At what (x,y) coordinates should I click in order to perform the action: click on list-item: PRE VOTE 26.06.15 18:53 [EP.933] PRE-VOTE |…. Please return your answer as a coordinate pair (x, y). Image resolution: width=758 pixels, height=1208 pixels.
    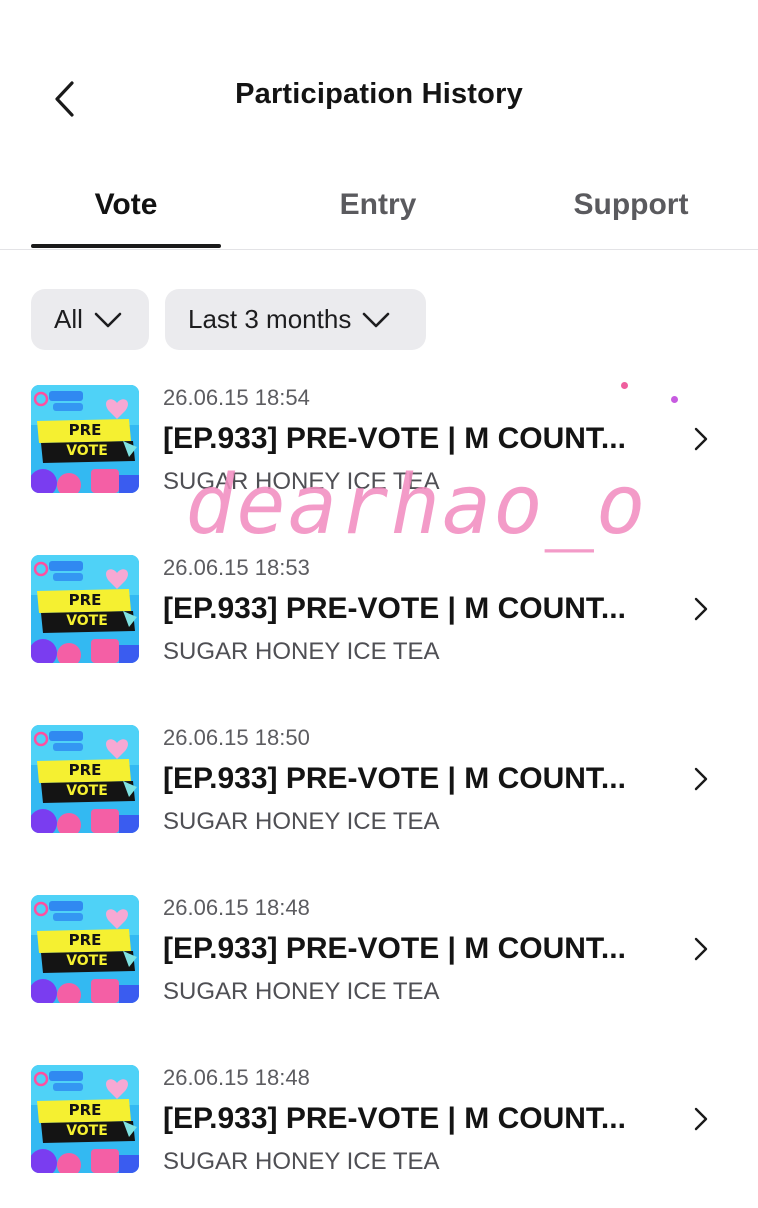
    Looking at the image, I should click on (379, 623).